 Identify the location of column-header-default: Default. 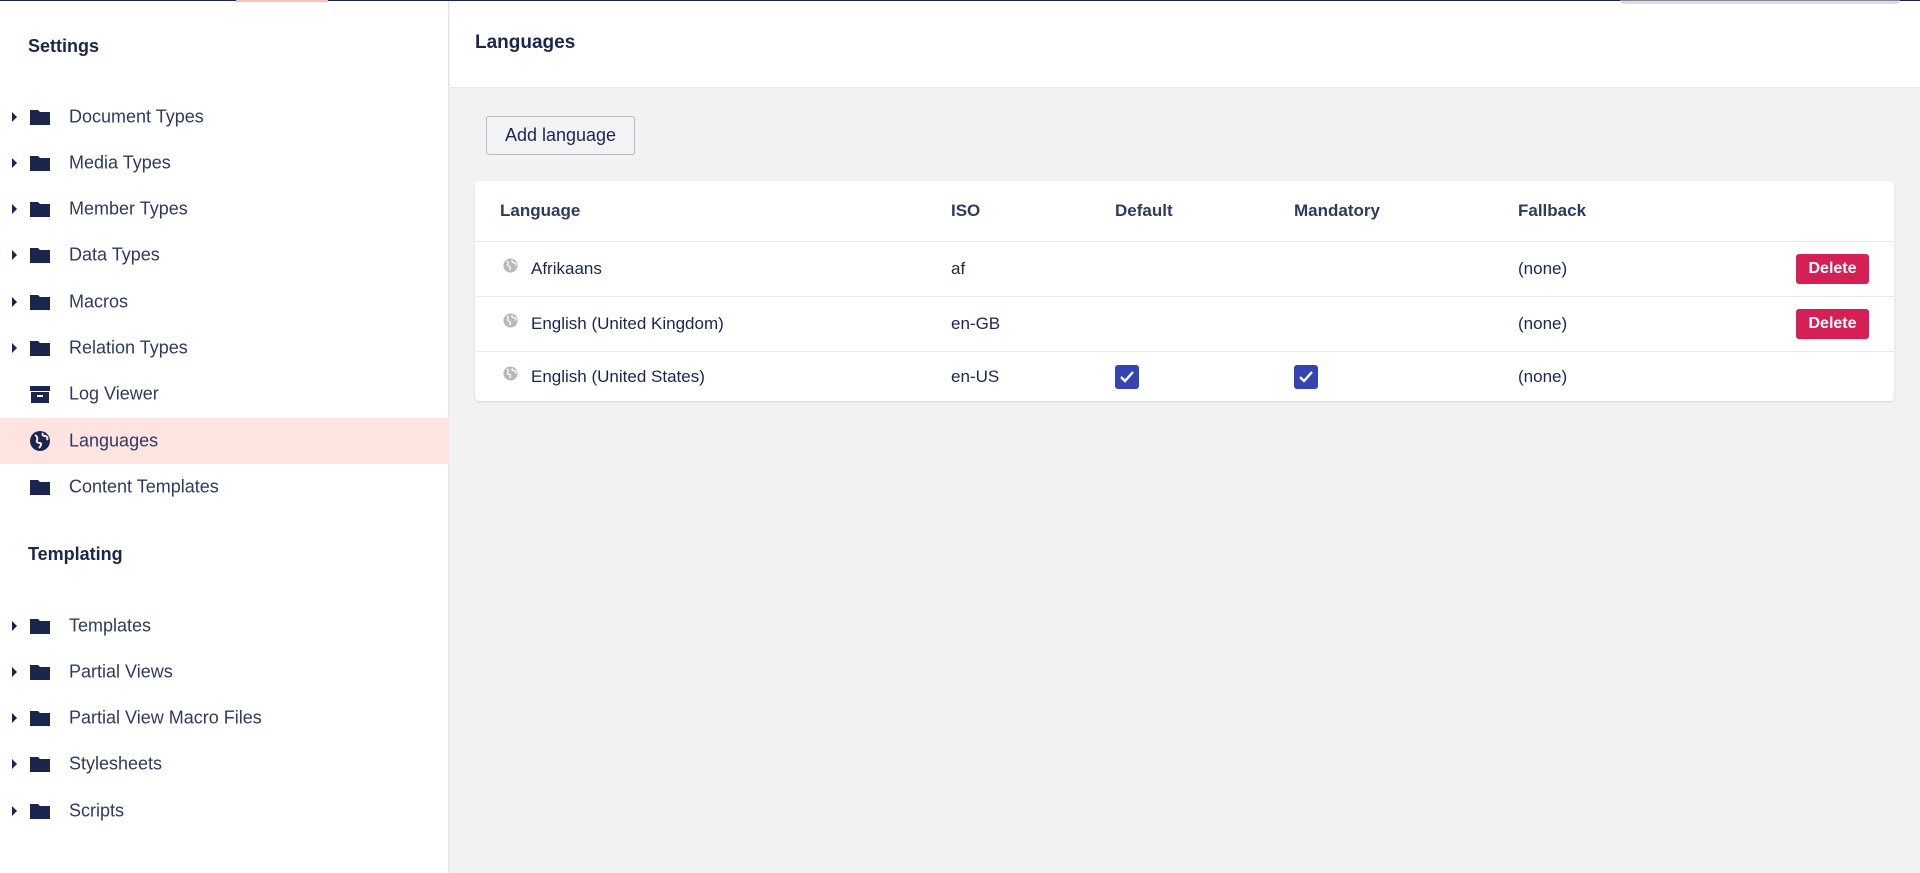
(1144, 210).